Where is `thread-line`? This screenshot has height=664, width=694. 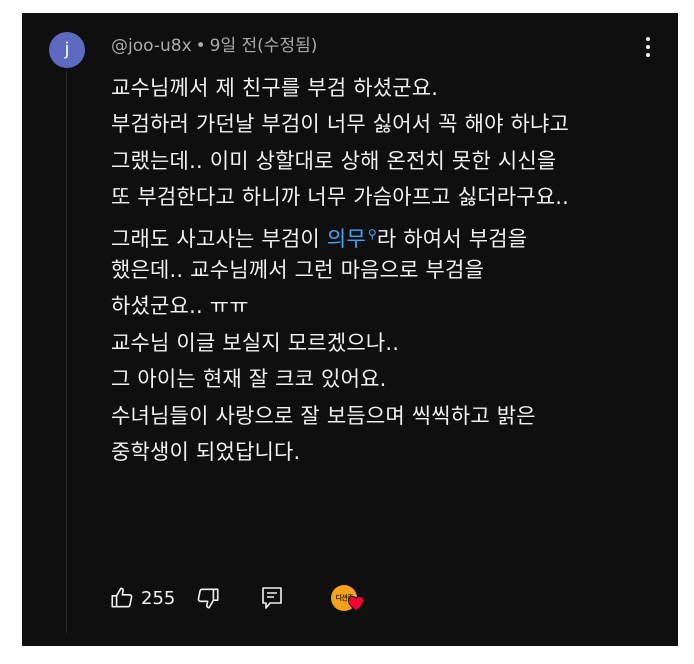
thread-line is located at coordinates (66, 352).